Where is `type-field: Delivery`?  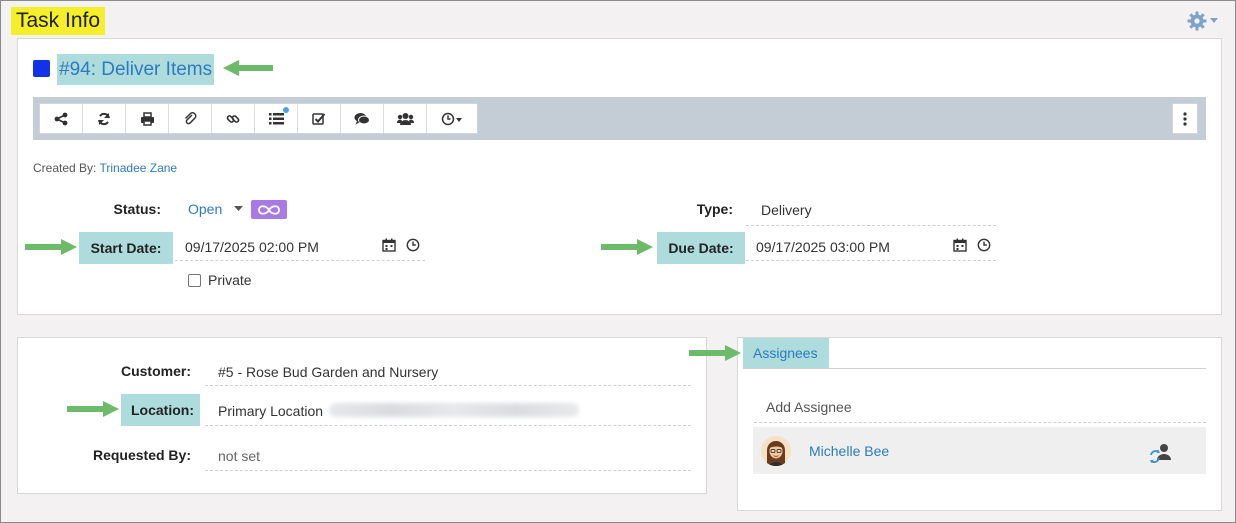 type-field: Delivery is located at coordinates (871, 210).